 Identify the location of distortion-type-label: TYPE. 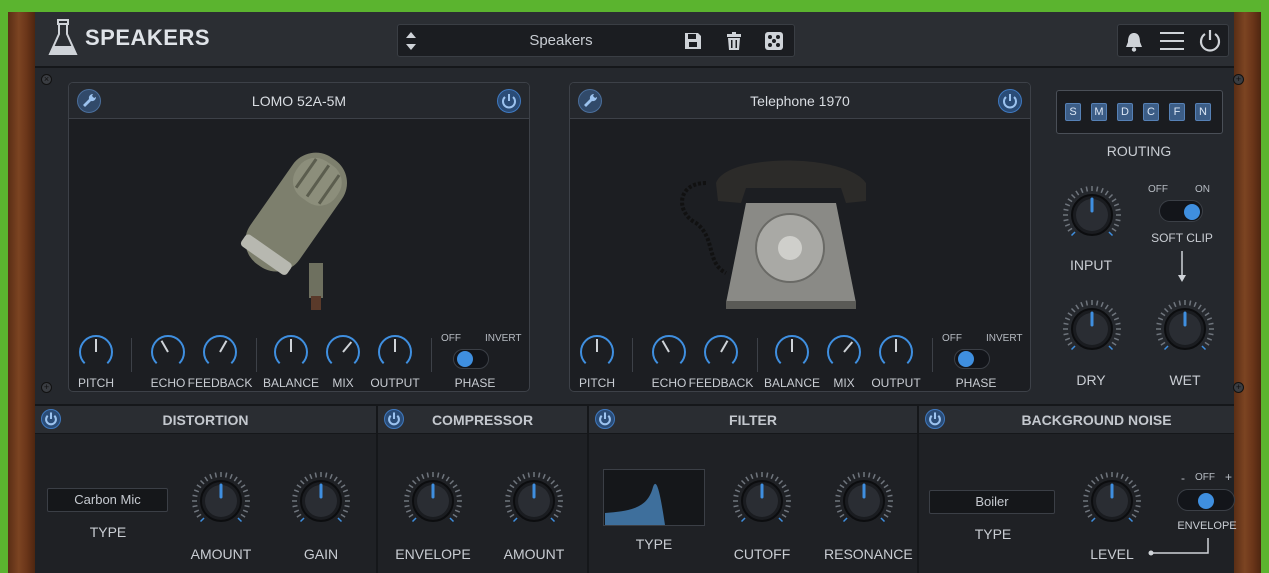
(108, 532).